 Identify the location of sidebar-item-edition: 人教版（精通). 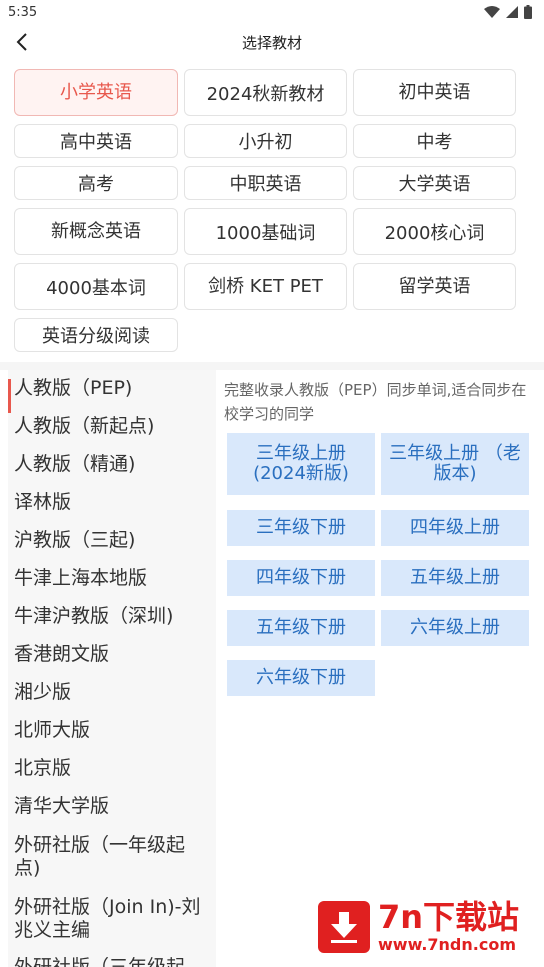
(112, 464).